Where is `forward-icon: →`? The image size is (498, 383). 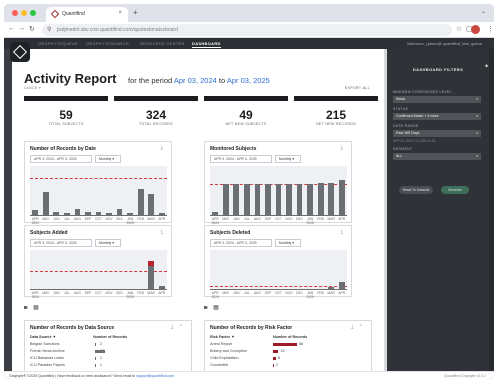
forward-icon: → is located at coordinates (21, 28).